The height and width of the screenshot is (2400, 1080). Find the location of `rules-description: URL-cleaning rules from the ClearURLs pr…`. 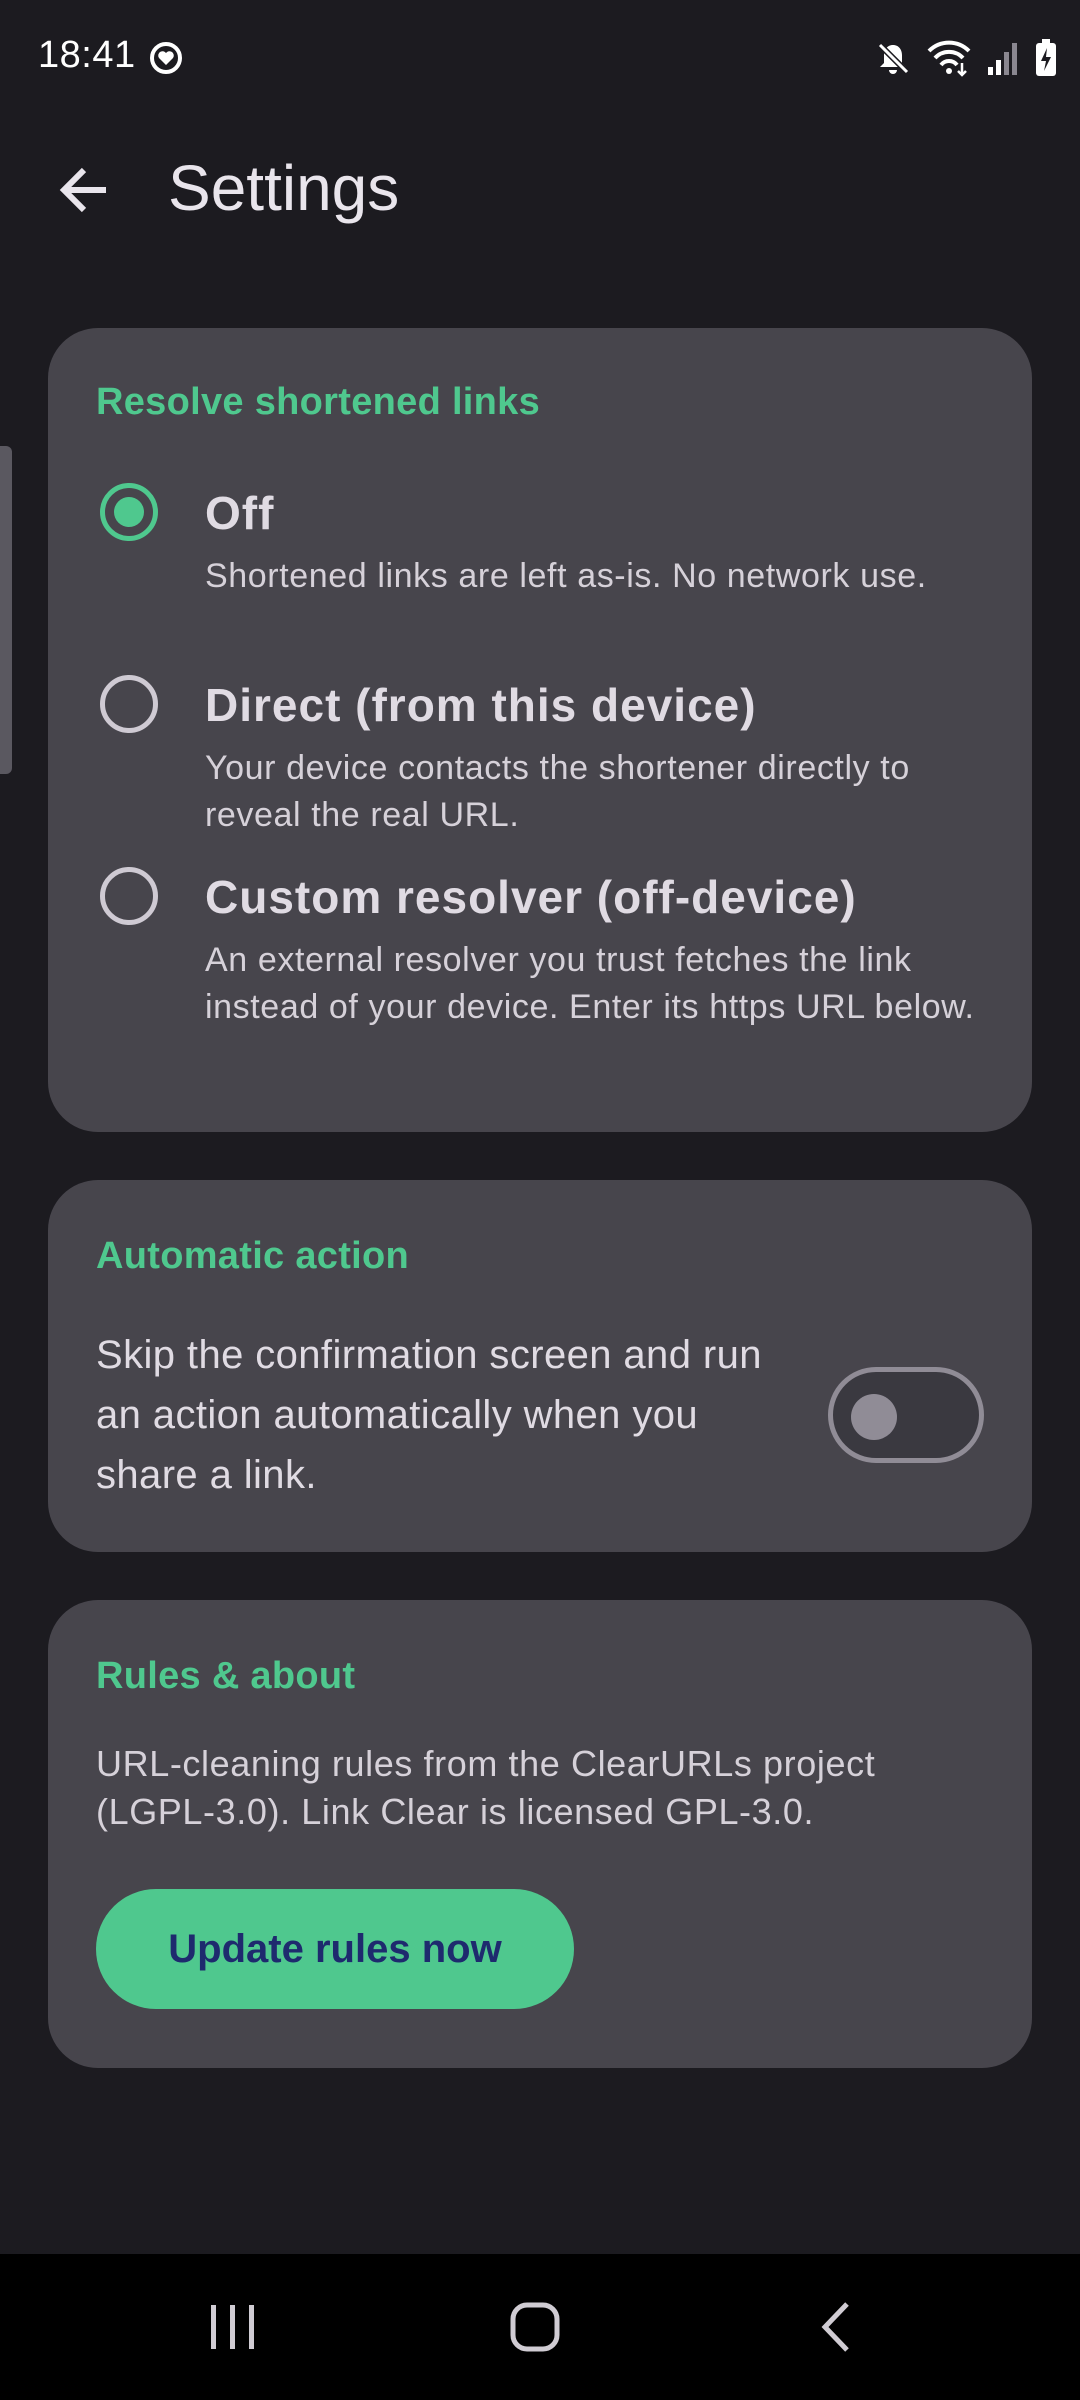

rules-description: URL-cleaning rules from the ClearURLs pr… is located at coordinates (486, 1787).